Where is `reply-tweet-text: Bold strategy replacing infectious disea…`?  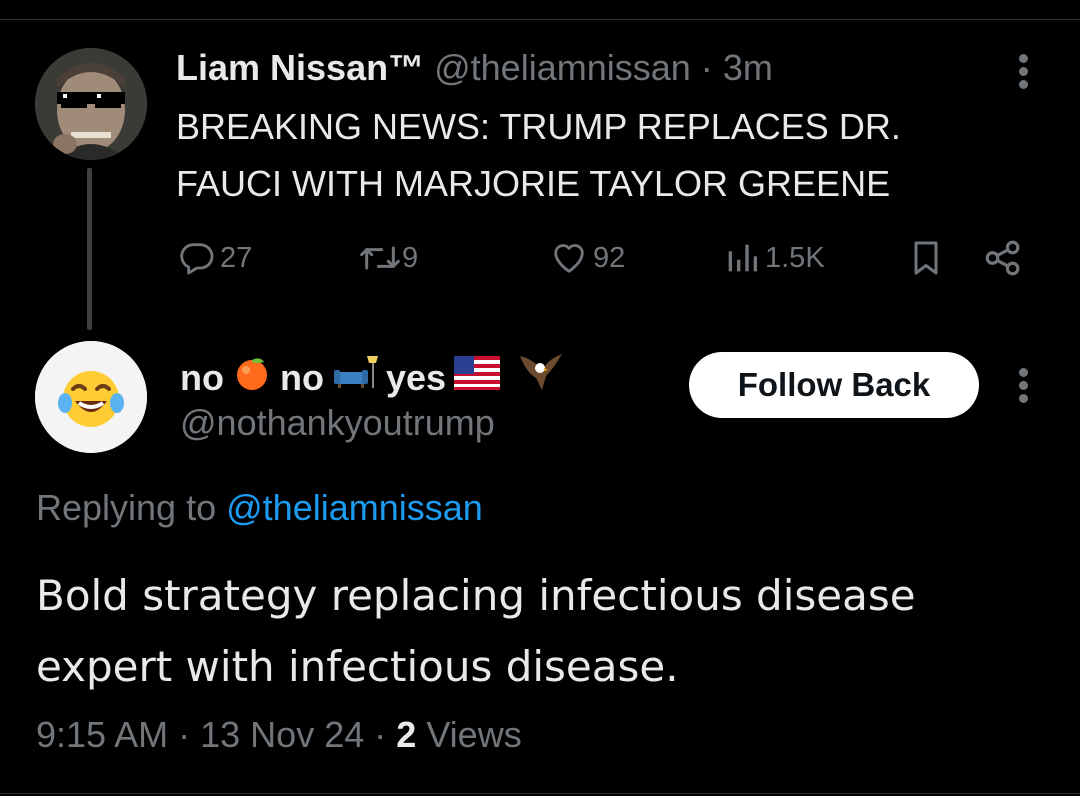
reply-tweet-text: Bold strategy replacing infectious disea… is located at coordinates (476, 631).